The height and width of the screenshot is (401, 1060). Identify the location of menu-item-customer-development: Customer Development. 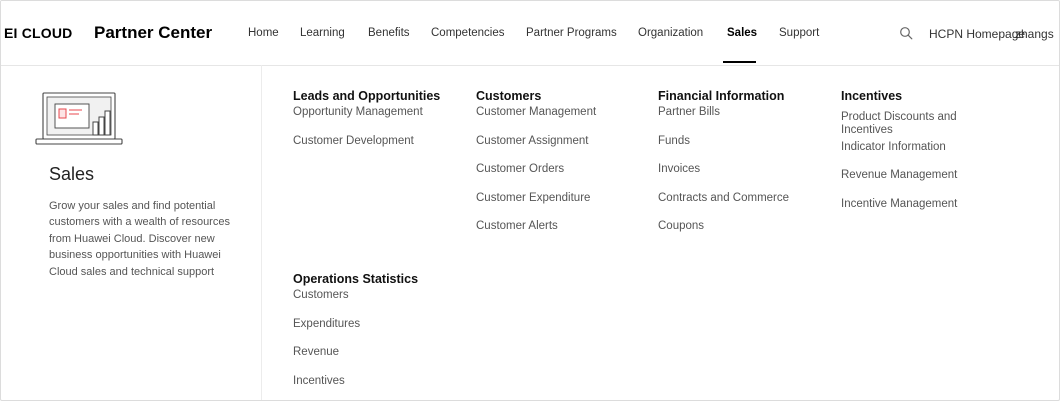
(383, 148).